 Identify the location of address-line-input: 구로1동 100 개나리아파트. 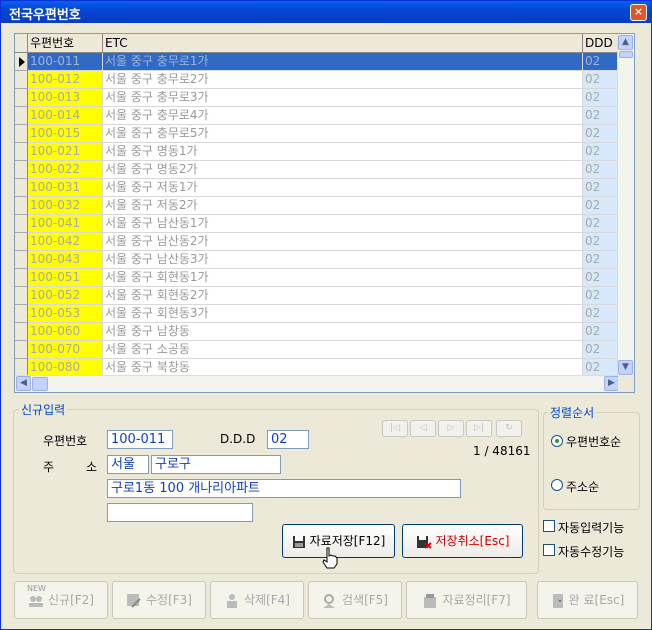
(284, 488).